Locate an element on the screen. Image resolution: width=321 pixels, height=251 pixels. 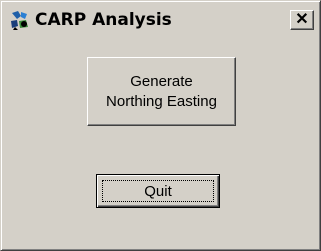
quit-button-label: Quit is located at coordinates (158, 191).